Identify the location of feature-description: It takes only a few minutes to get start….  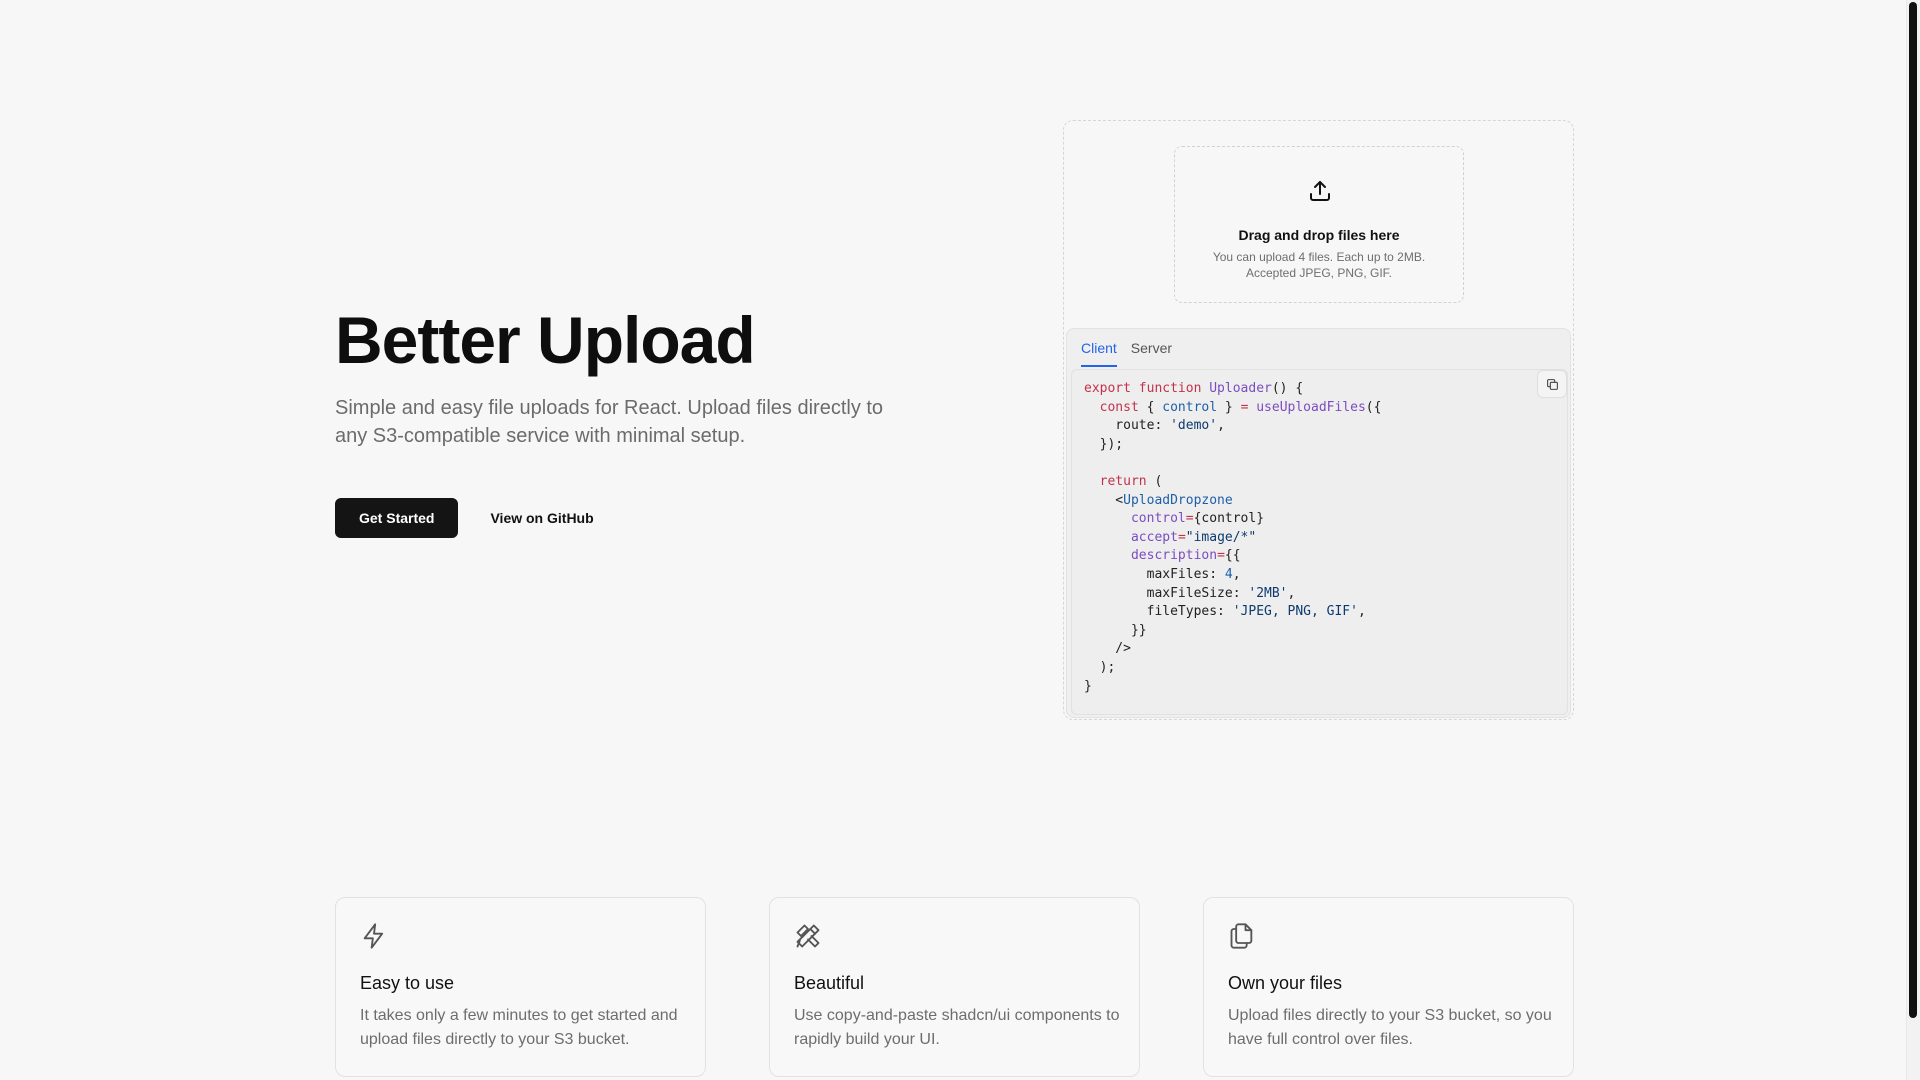
(519, 1027).